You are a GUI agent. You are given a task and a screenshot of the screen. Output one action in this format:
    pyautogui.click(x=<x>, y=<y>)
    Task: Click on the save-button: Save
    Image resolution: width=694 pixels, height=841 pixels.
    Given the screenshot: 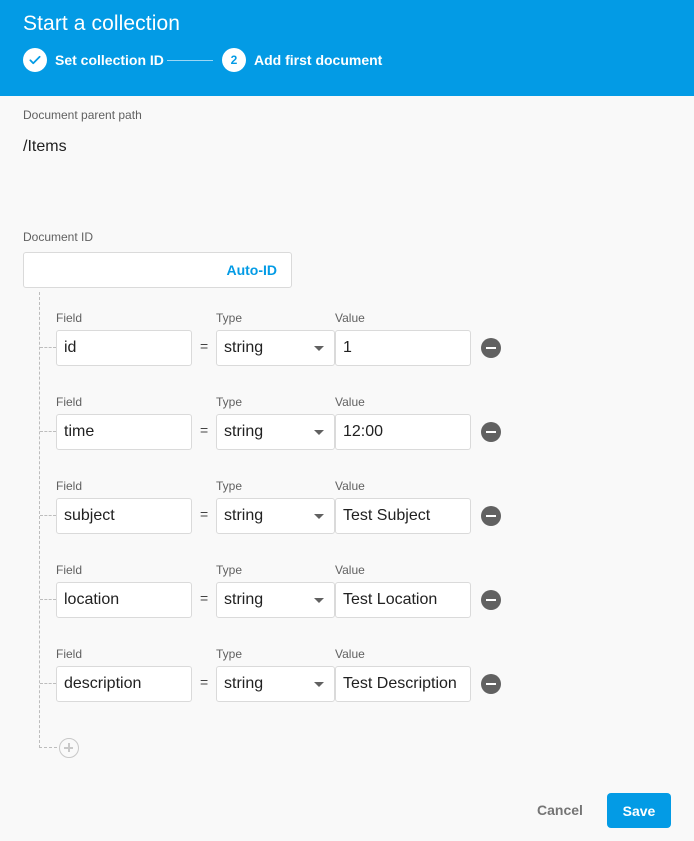 What is the action you would take?
    pyautogui.click(x=639, y=810)
    